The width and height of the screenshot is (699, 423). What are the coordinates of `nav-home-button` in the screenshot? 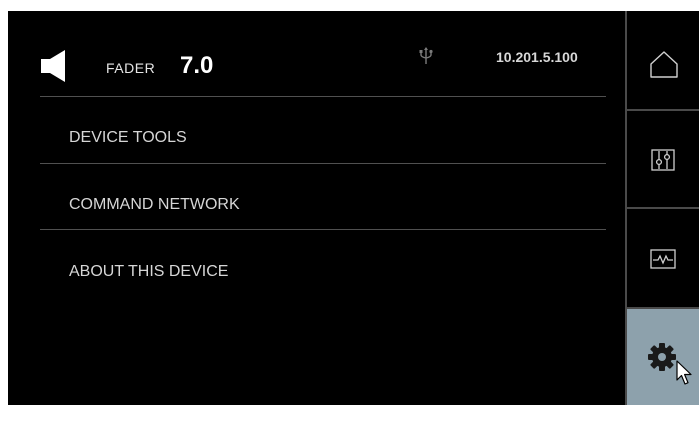 It's located at (663, 60).